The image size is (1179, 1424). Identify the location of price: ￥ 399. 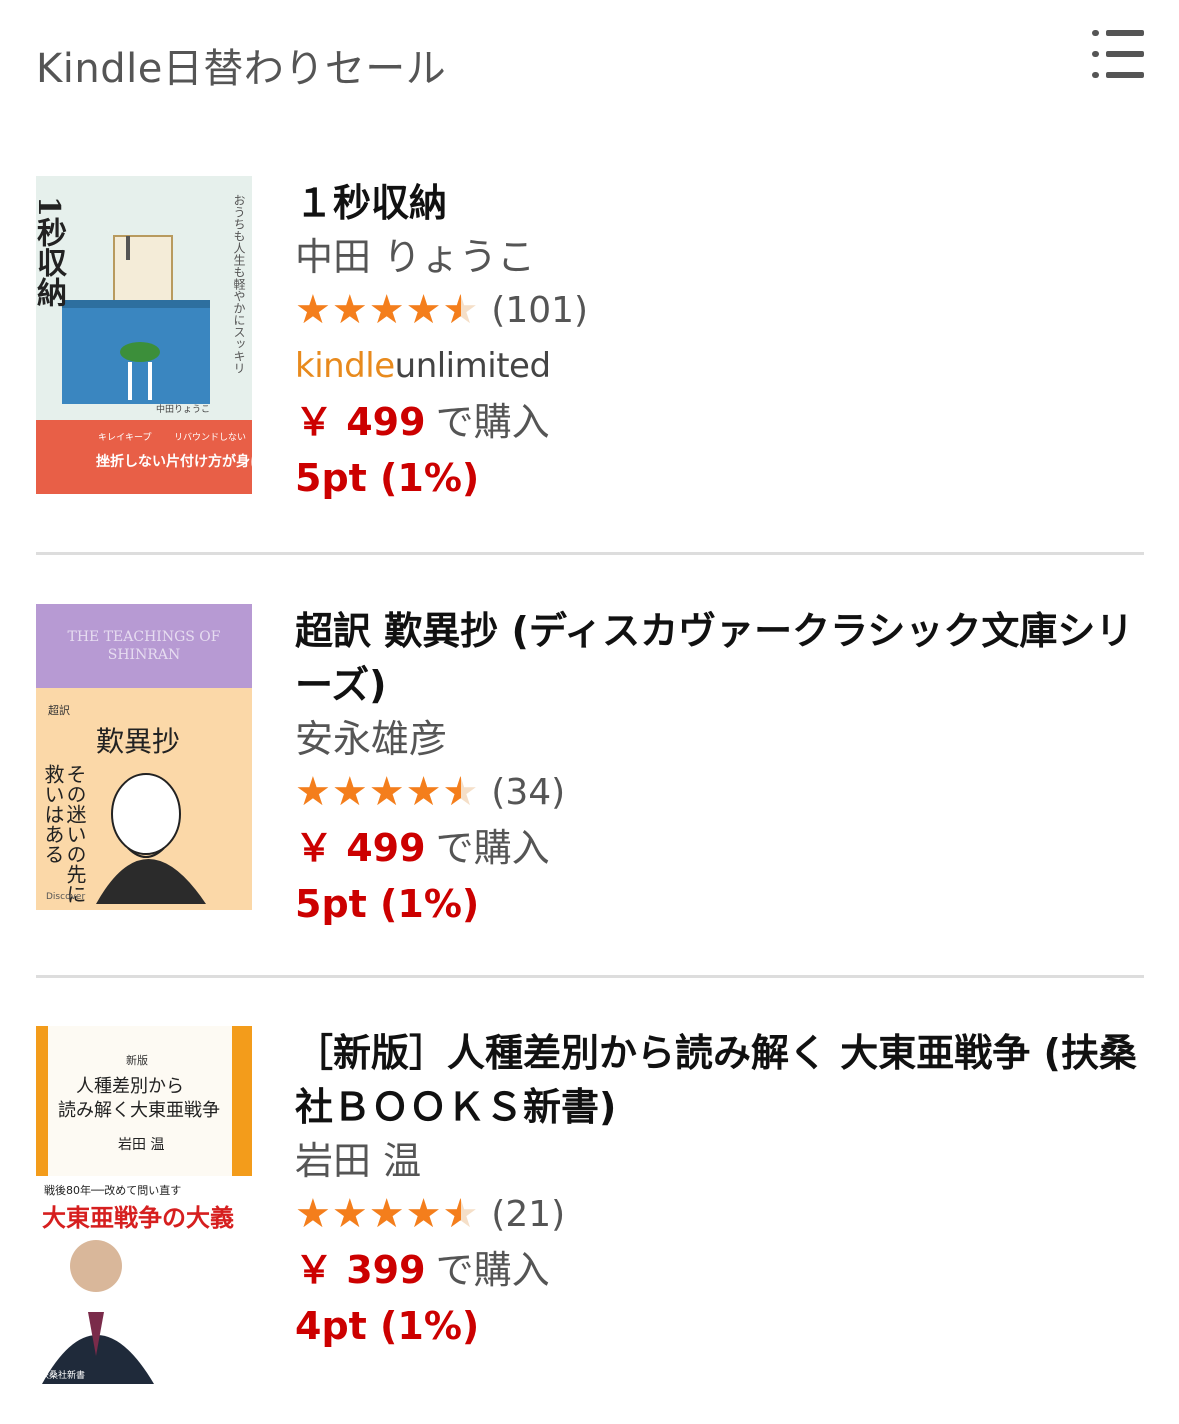
(360, 1270).